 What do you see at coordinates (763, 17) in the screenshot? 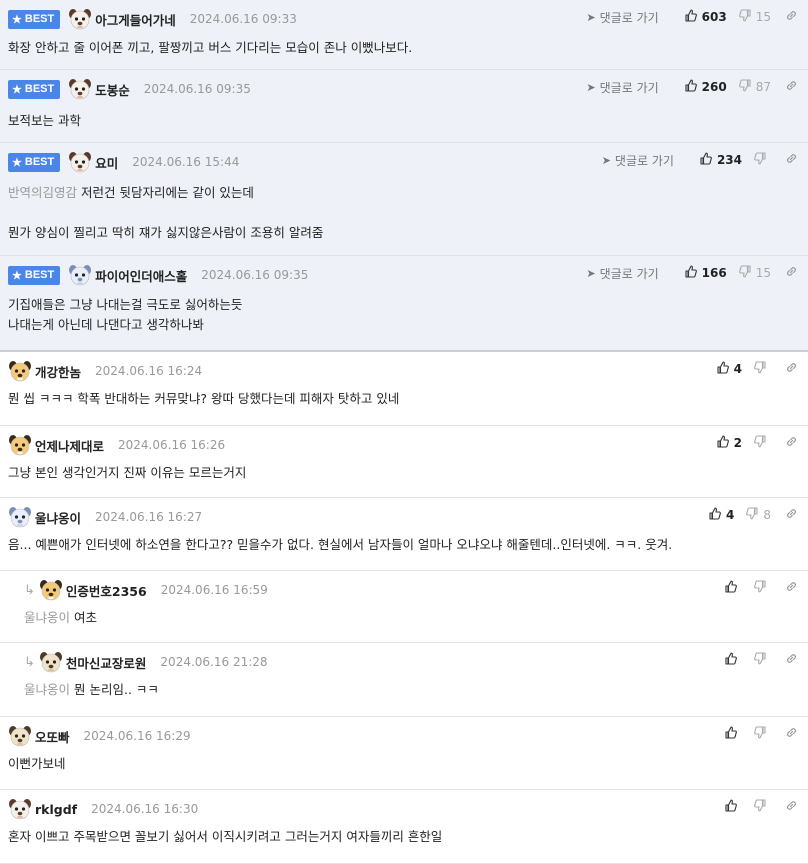
I see `downvote-count: 15` at bounding box center [763, 17].